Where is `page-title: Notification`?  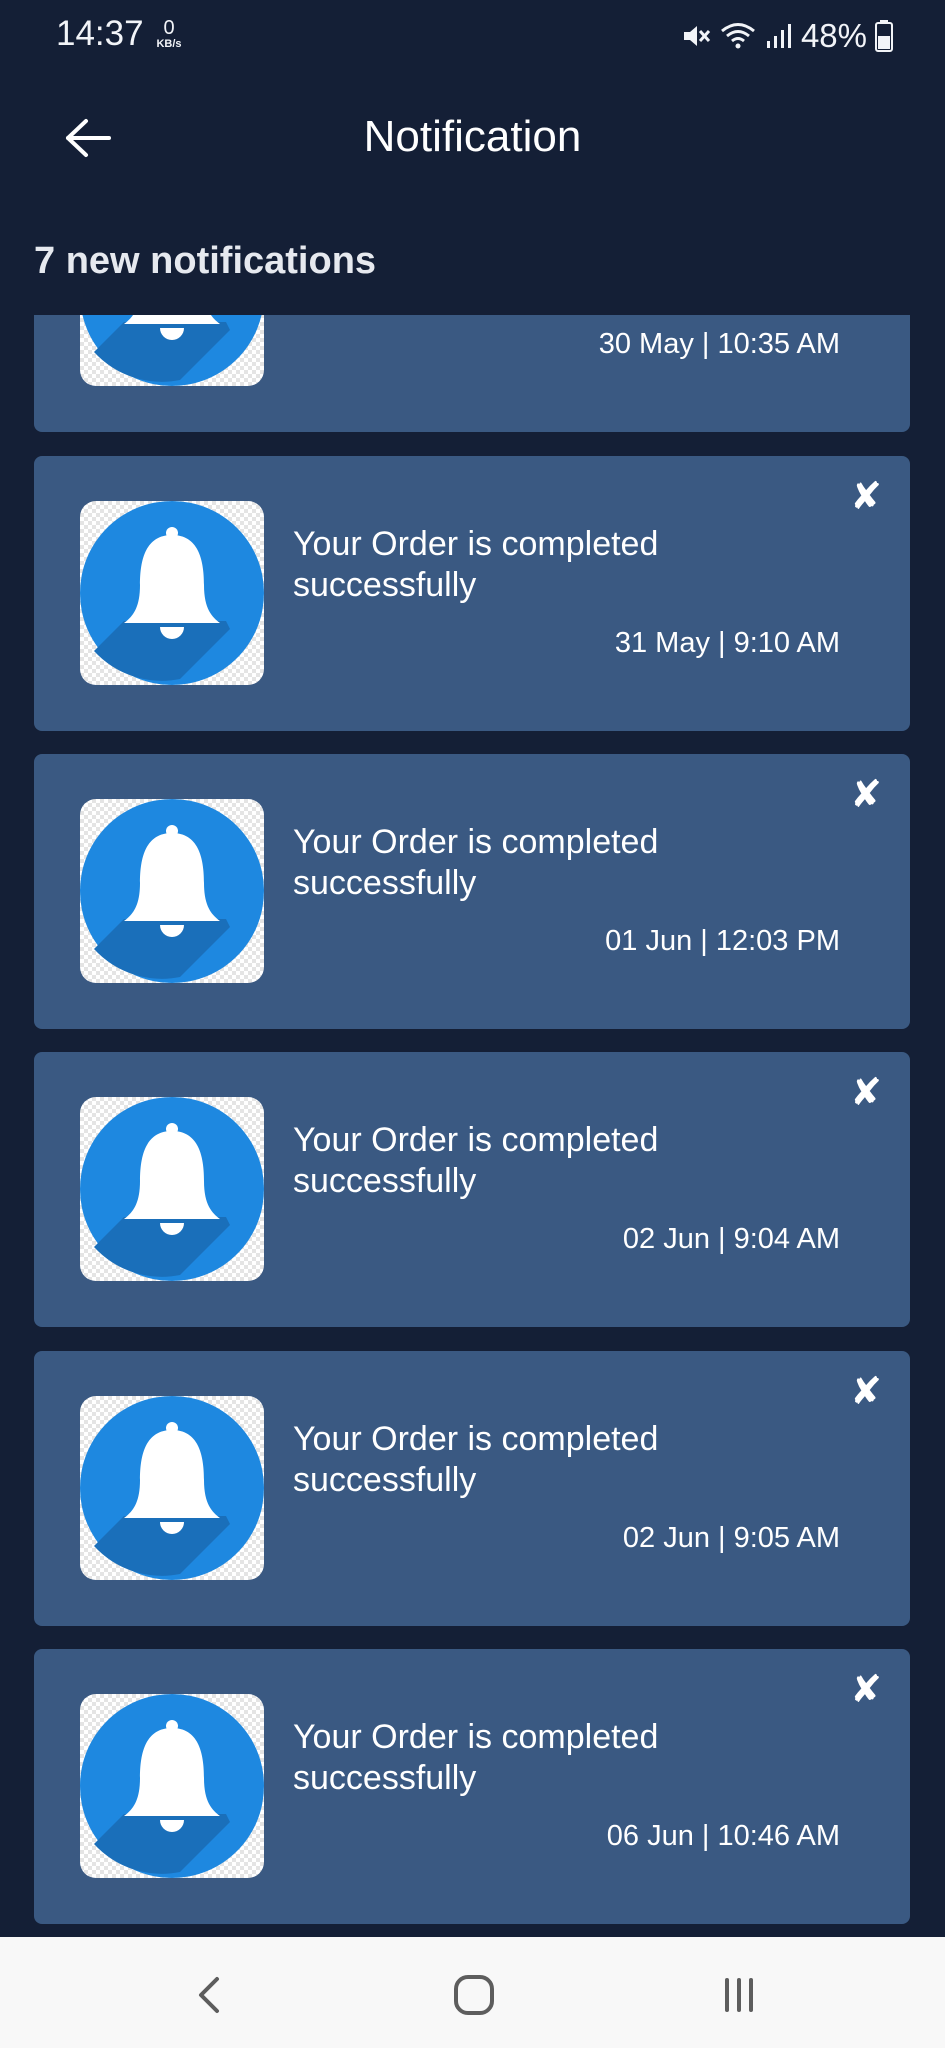 page-title: Notification is located at coordinates (472, 136).